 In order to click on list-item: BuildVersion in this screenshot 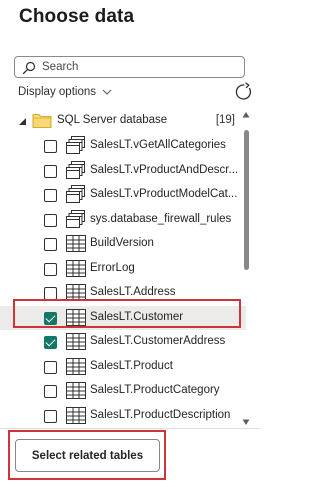, I will do `click(123, 244)`.